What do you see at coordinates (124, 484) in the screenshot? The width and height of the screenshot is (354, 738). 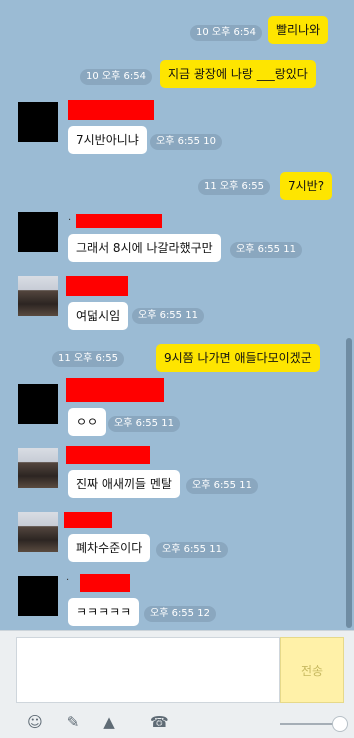 I see `other-message: 진짜 애새끼들 멘탈` at bounding box center [124, 484].